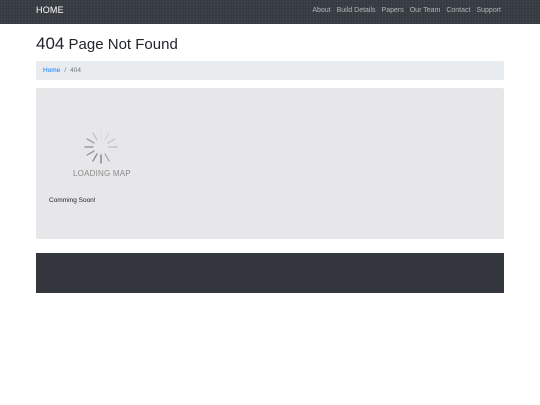 The height and width of the screenshot is (405, 540). What do you see at coordinates (321, 10) in the screenshot?
I see `nav-link-about: About` at bounding box center [321, 10].